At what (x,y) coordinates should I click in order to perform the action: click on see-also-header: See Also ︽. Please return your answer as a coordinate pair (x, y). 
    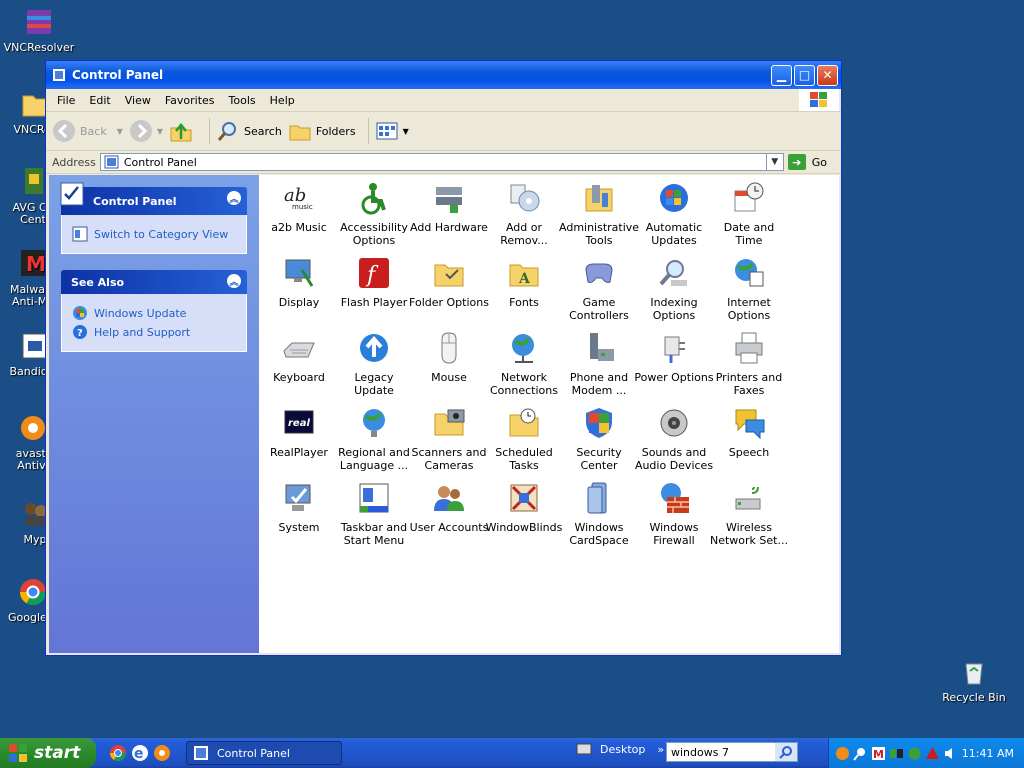
    Looking at the image, I should click on (154, 282).